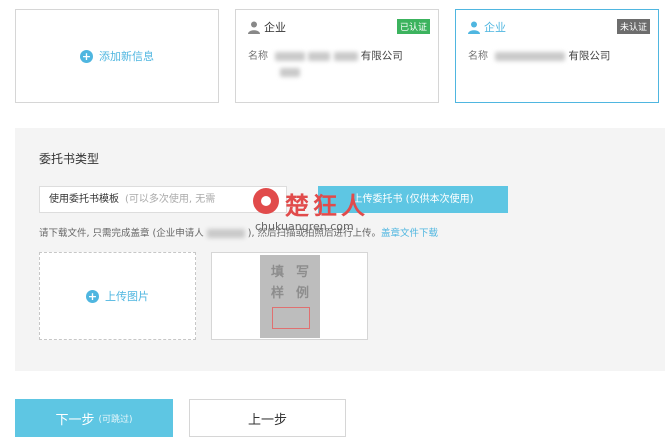  Describe the element at coordinates (337, 56) in the screenshot. I see `enterprise-card-verified: 企业 已认证 名称 有限公司` at that location.